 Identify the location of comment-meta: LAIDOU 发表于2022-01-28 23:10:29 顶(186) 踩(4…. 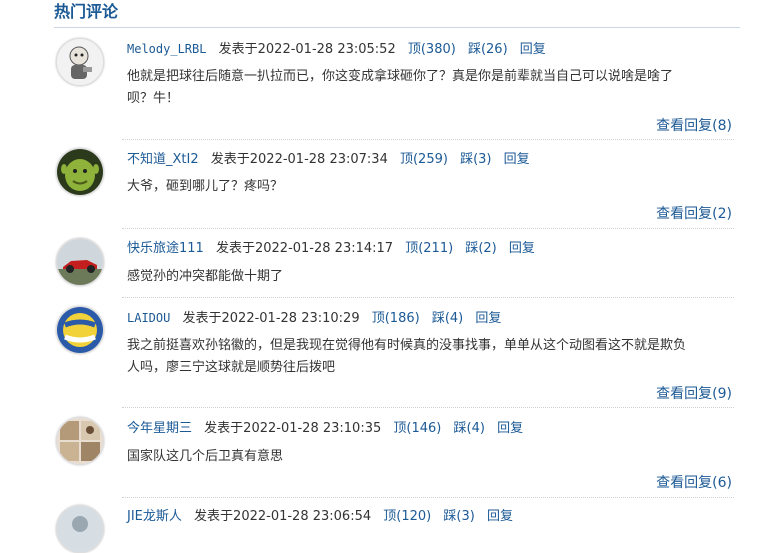
(314, 318).